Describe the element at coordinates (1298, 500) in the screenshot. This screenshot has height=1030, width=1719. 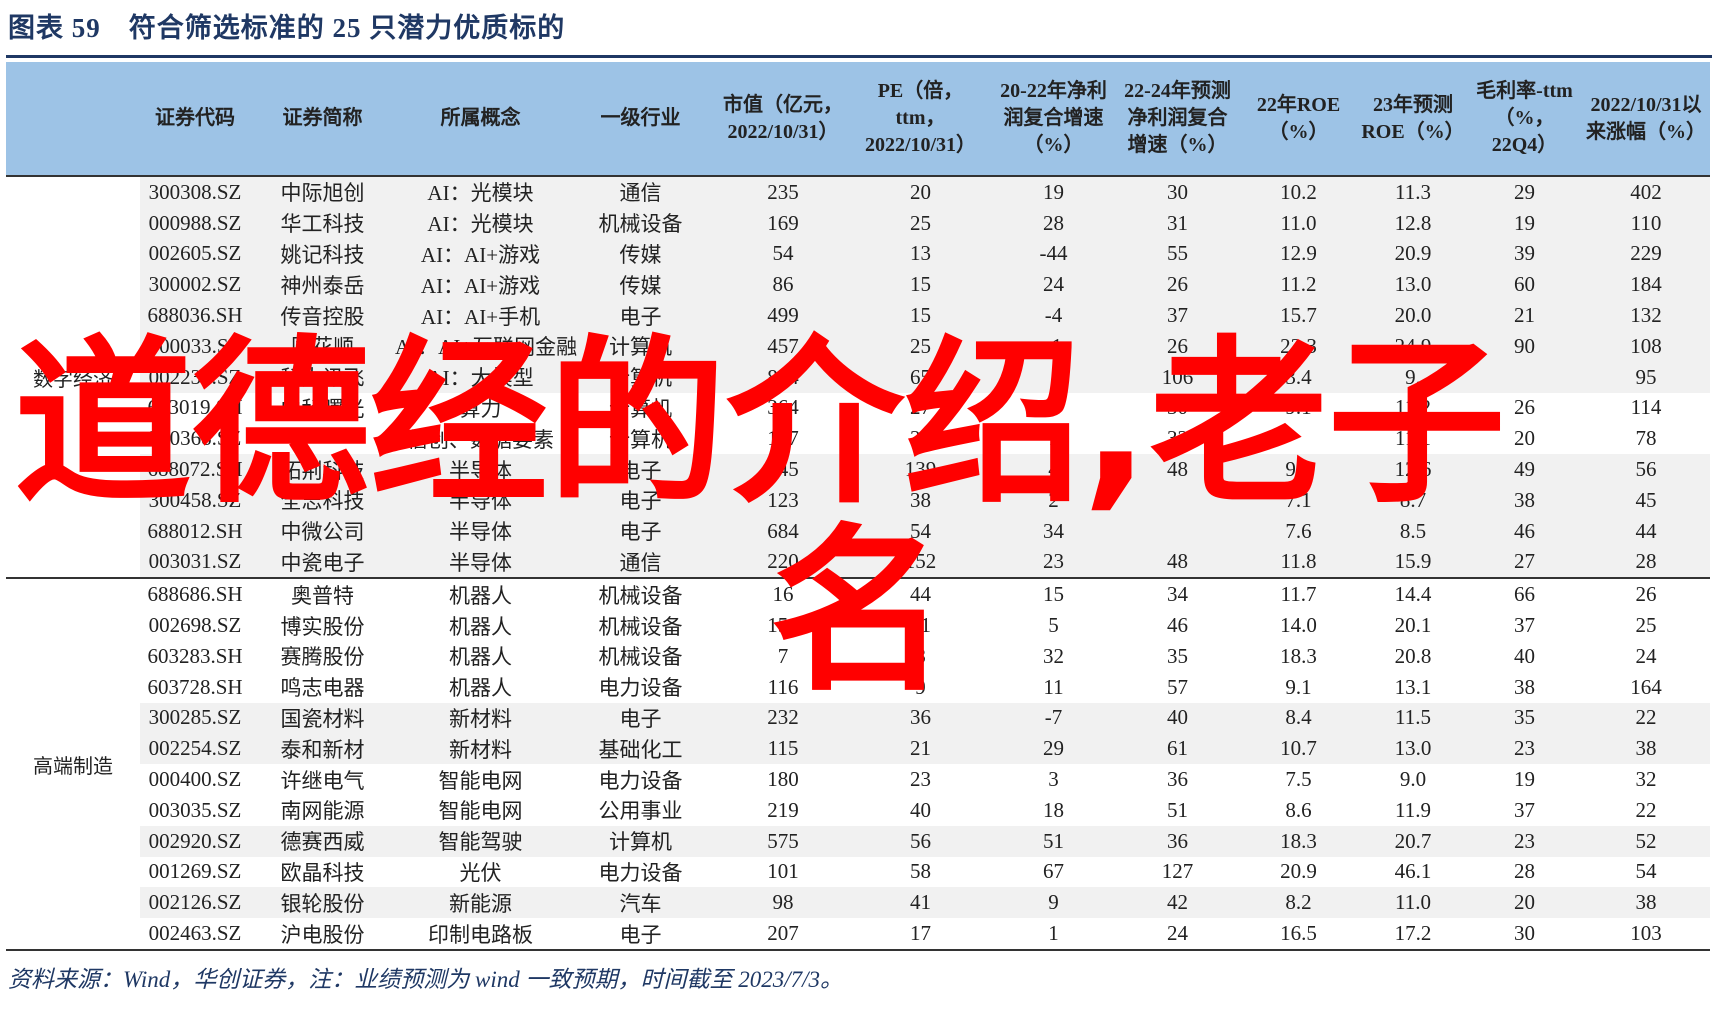
I see `table-cell: 7.1` at that location.